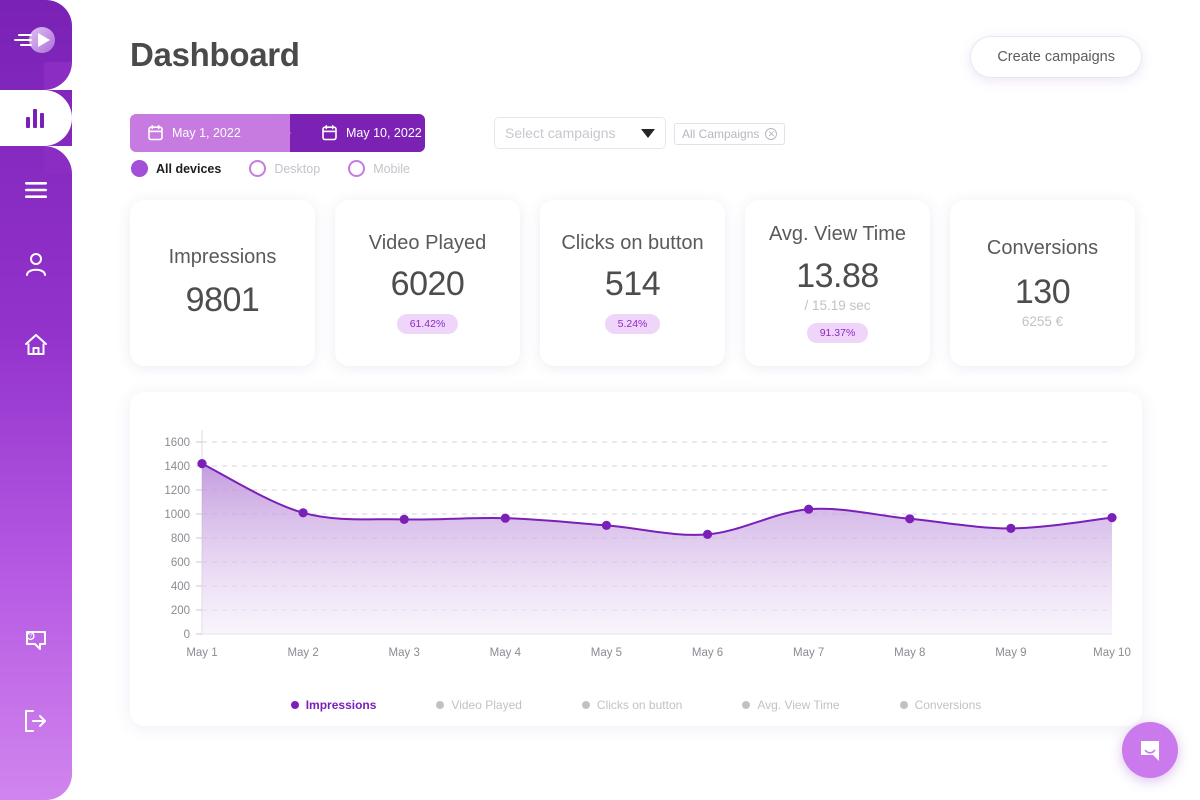  What do you see at coordinates (808, 653) in the screenshot?
I see `svg-text: May 7` at bounding box center [808, 653].